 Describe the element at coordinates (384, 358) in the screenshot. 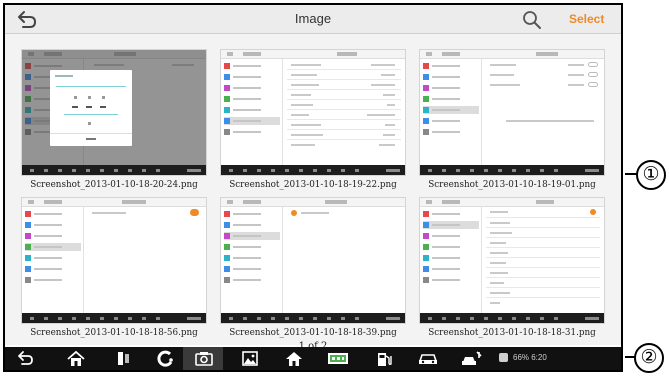

I see `gas-pump-icon` at that location.